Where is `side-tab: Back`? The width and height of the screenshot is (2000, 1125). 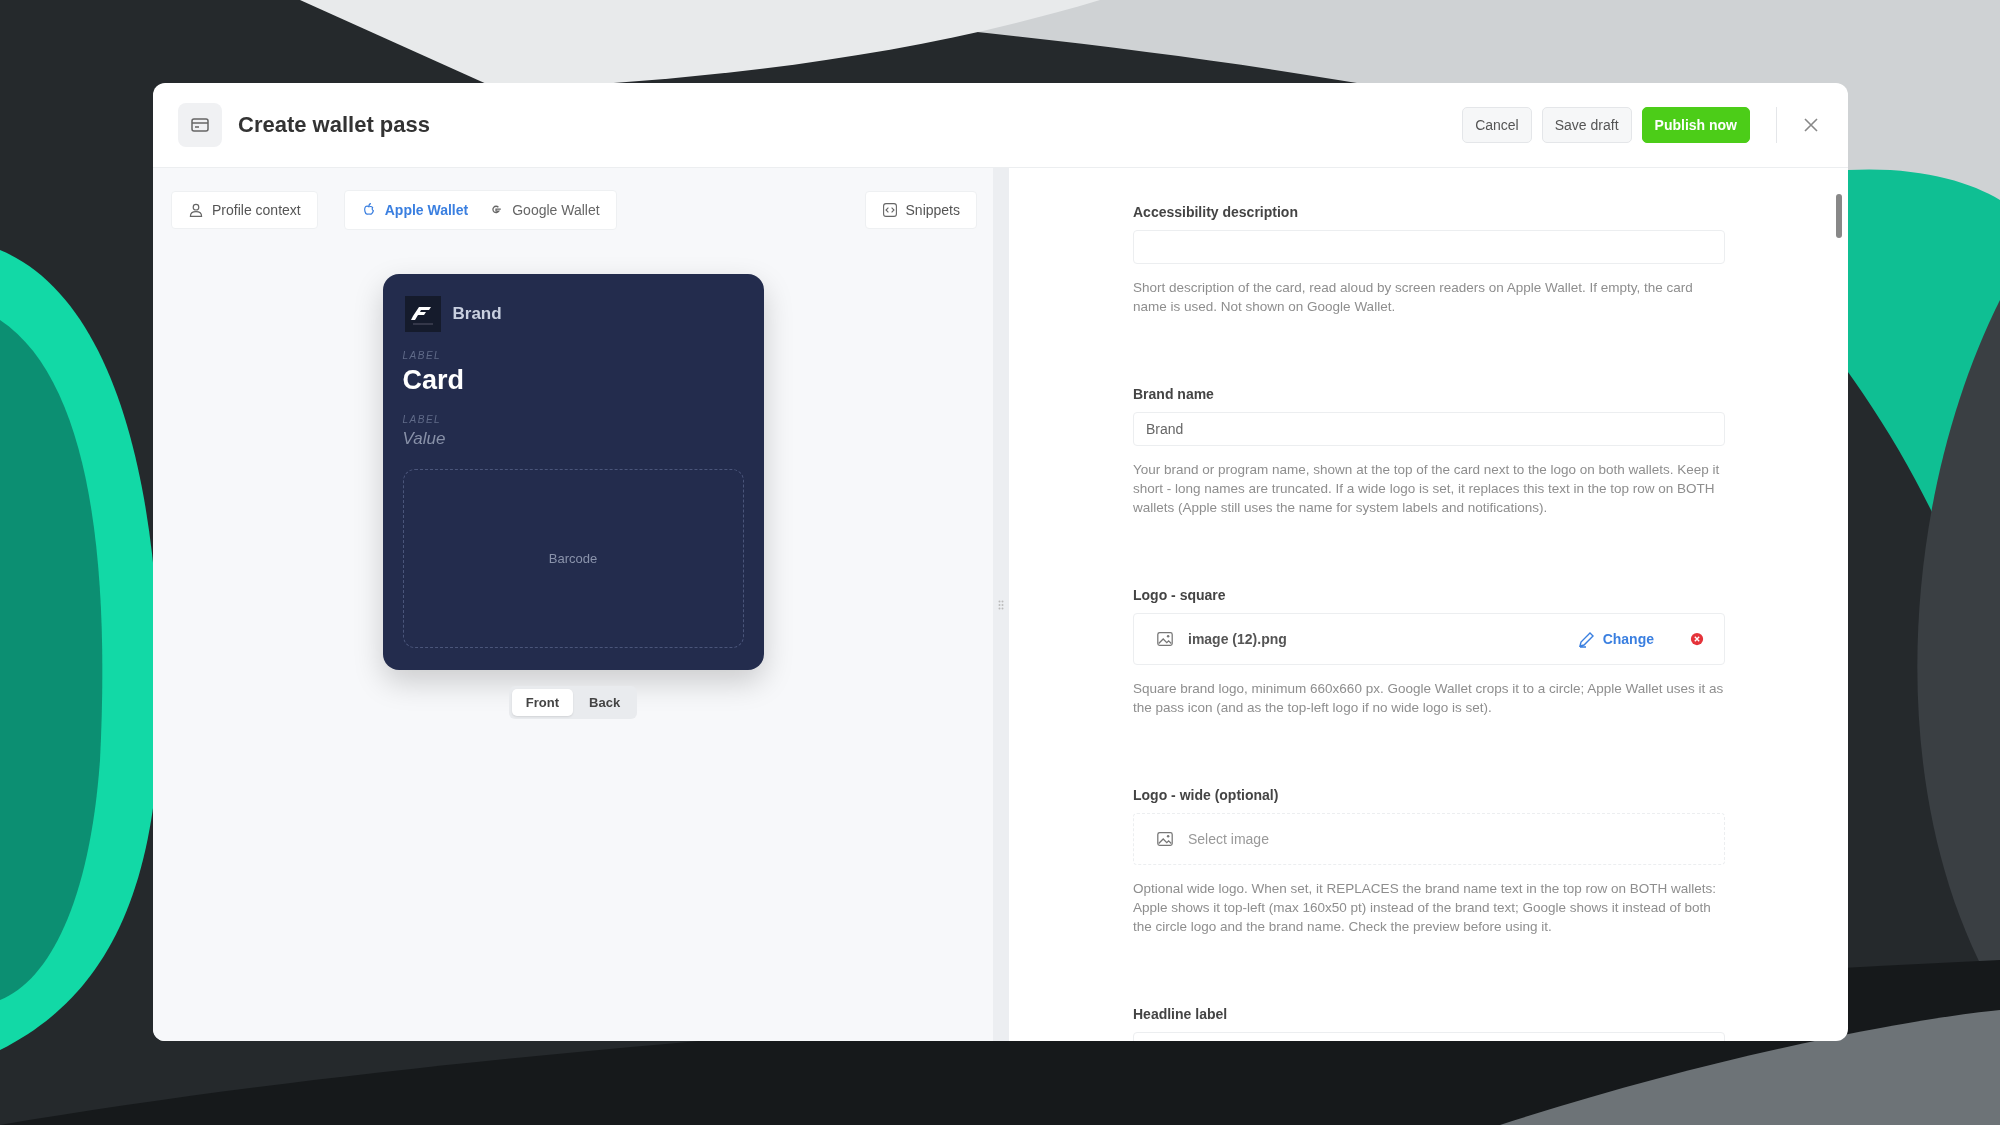
side-tab: Back is located at coordinates (605, 702).